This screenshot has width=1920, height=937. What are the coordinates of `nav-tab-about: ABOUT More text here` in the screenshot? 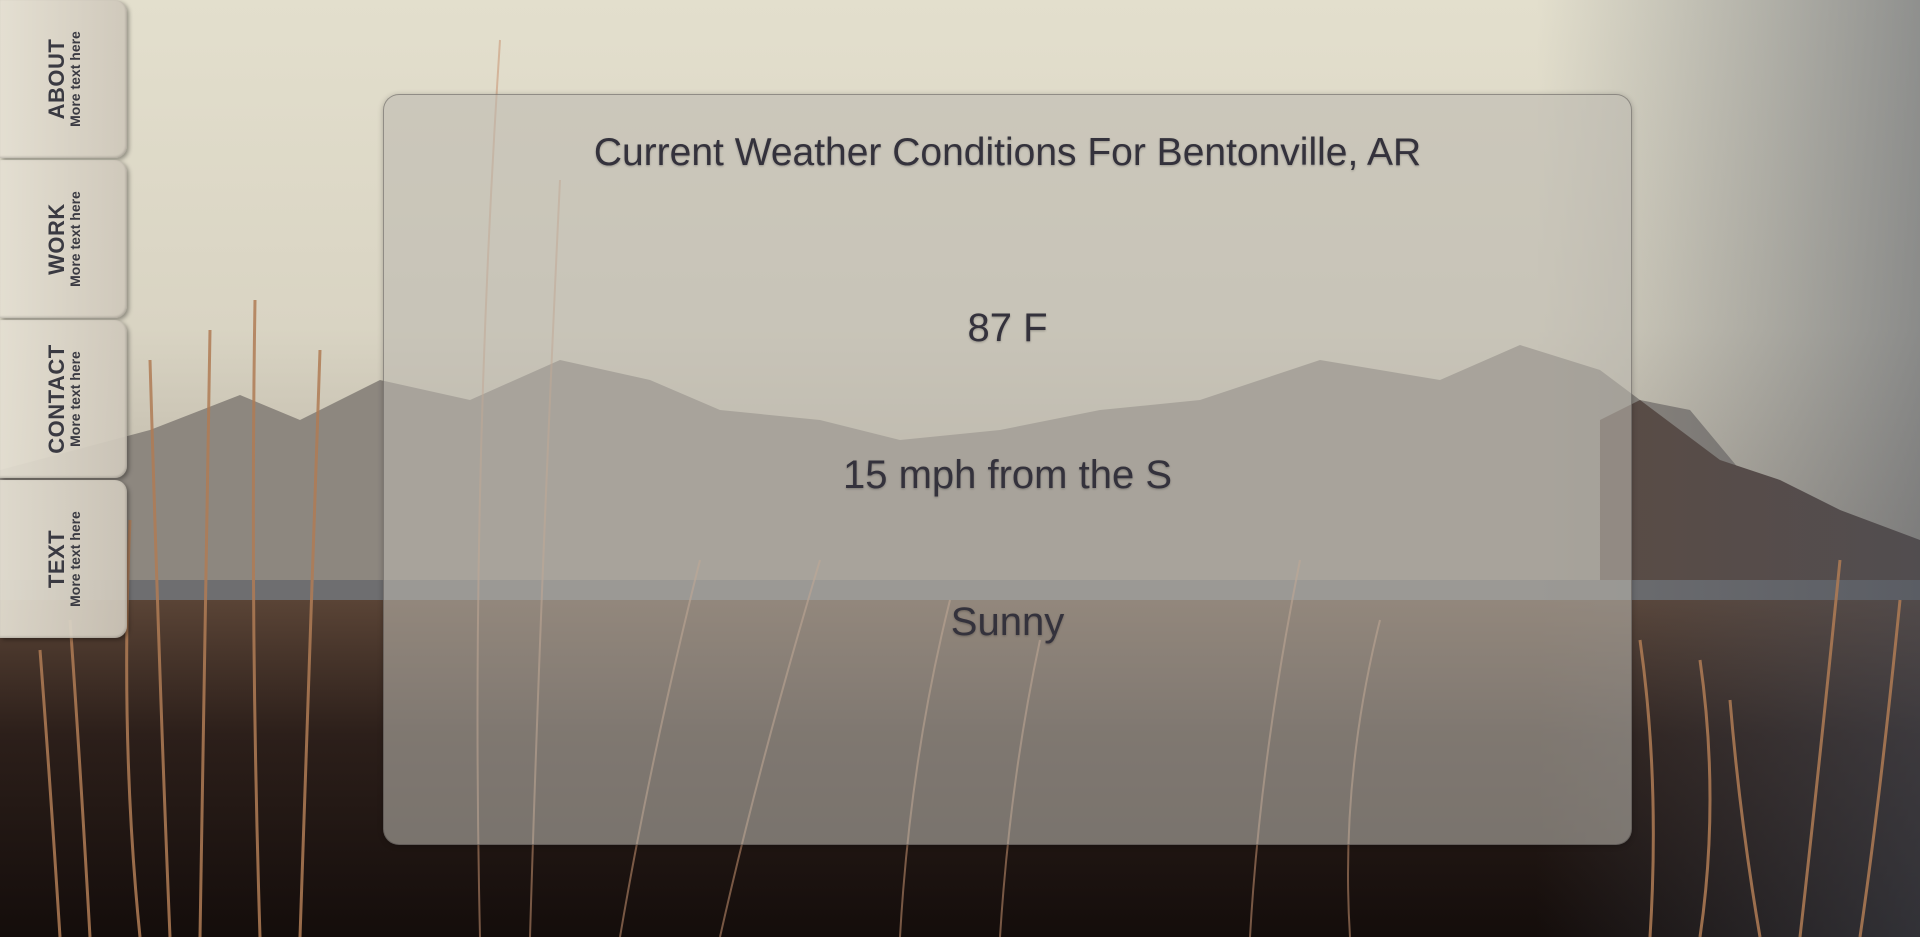 It's located at (63, 79).